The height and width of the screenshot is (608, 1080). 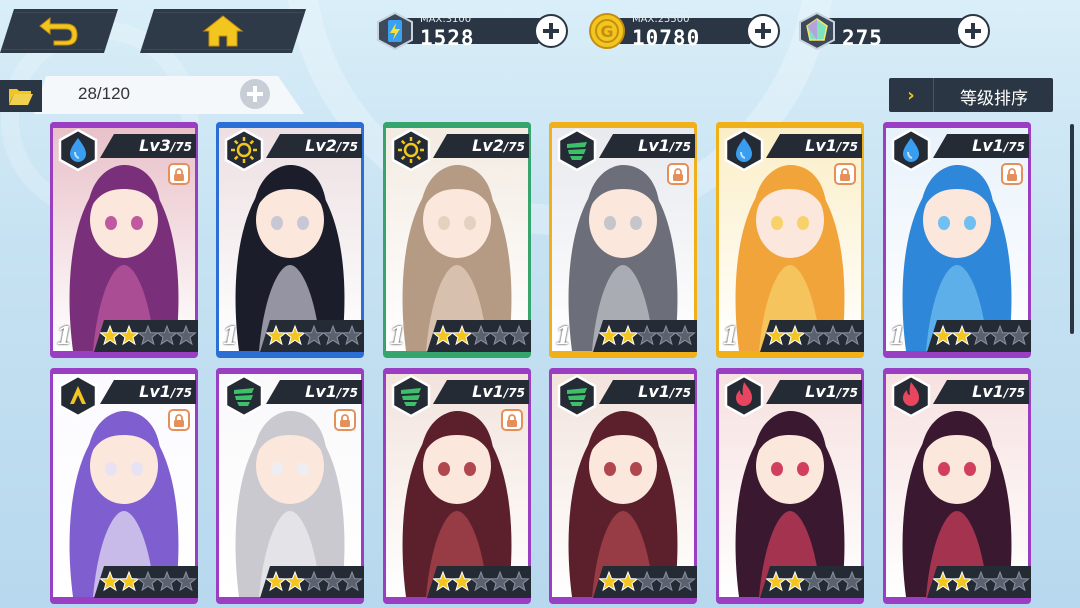 I want to click on earth-icon, so click(x=78, y=396).